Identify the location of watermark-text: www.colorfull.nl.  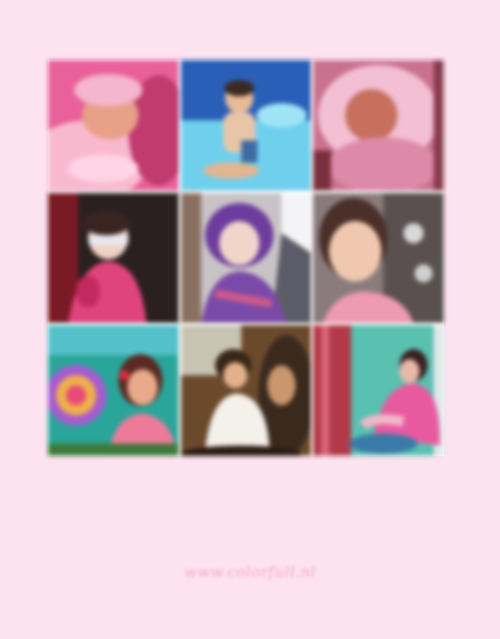
(250, 572).